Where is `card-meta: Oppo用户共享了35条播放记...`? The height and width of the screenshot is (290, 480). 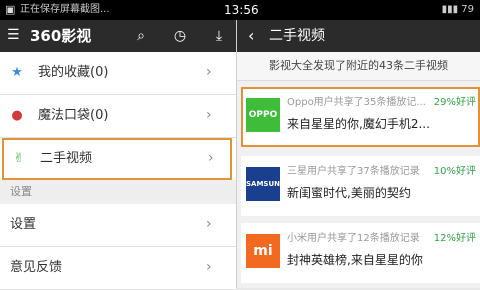
card-meta: Oppo用户共享了35条播放记... is located at coordinates (356, 102).